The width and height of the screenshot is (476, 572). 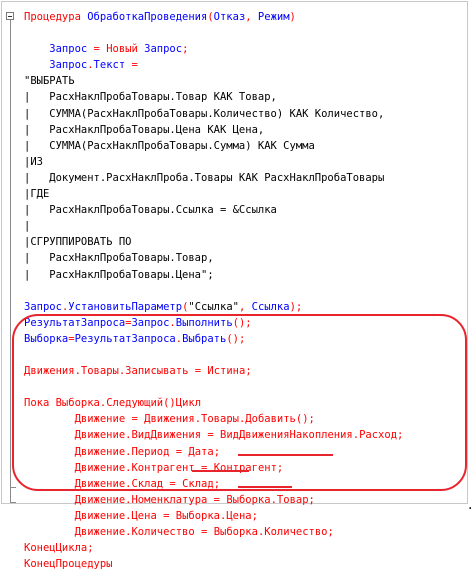 What do you see at coordinates (150, 210) in the screenshot?
I see `code-token: | РасхНаклПробаТовары.Ссылка = &Ссылка` at bounding box center [150, 210].